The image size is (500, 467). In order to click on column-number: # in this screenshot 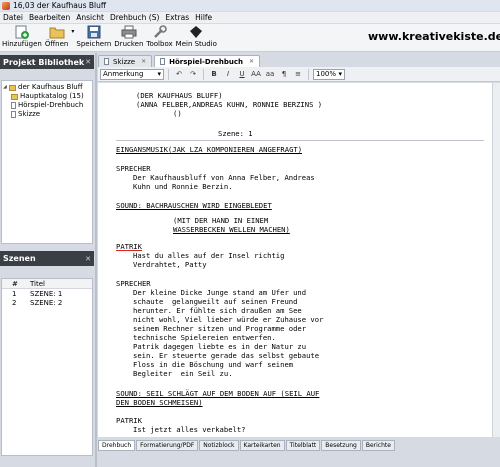, I will do `click(16, 284)`.